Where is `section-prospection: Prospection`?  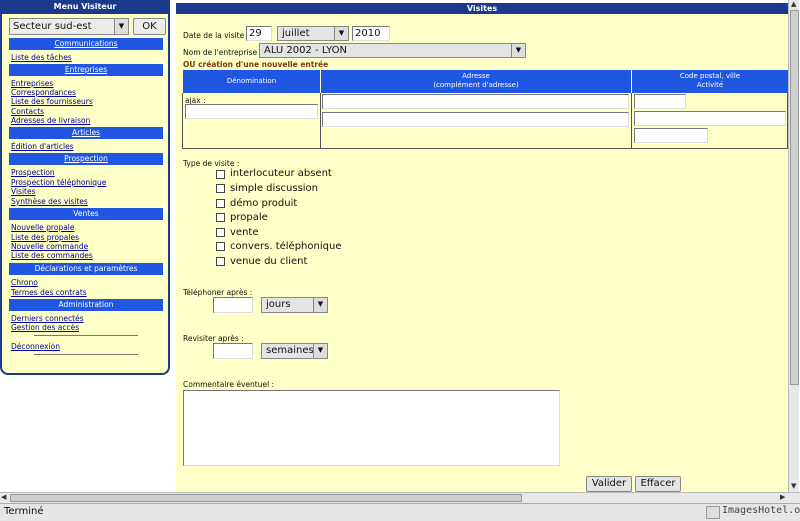
section-prospection: Prospection is located at coordinates (86, 159).